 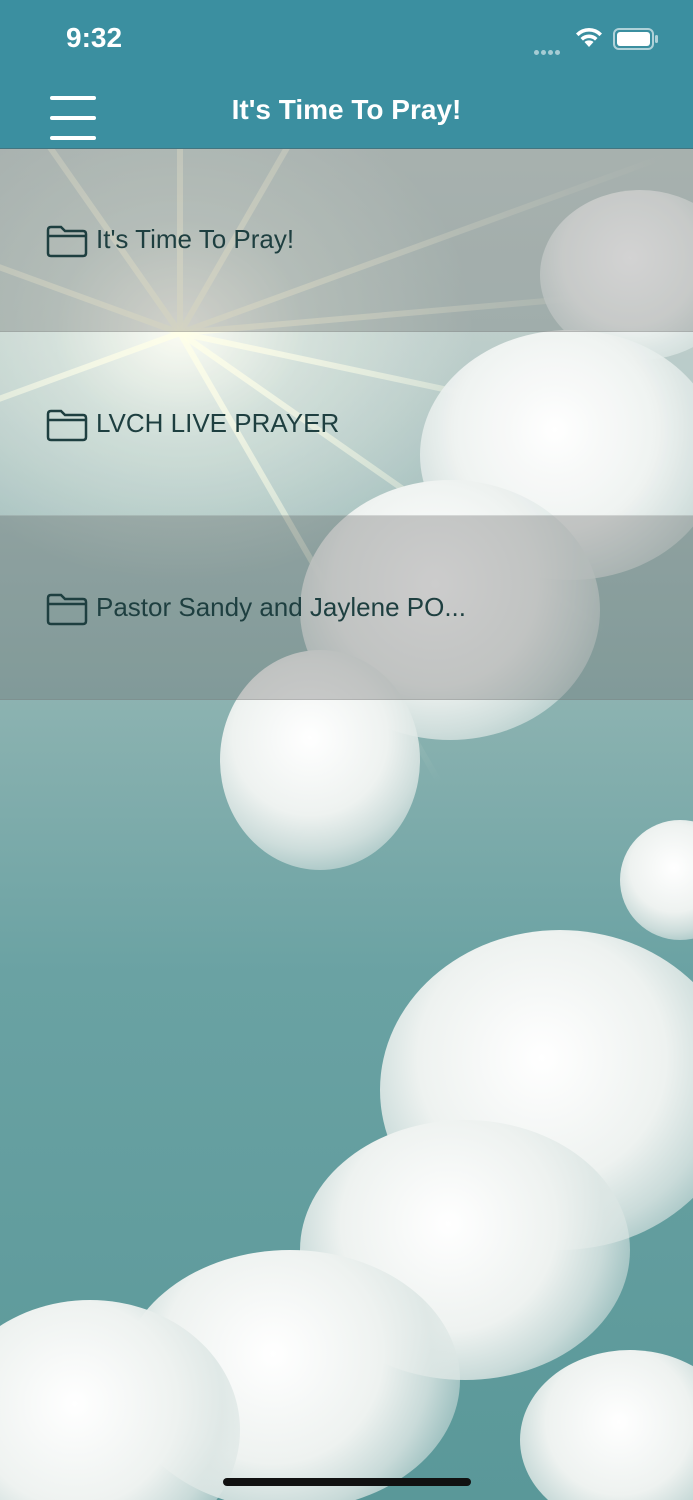 I want to click on list-item-label: It's Time To Pray!, so click(x=195, y=239).